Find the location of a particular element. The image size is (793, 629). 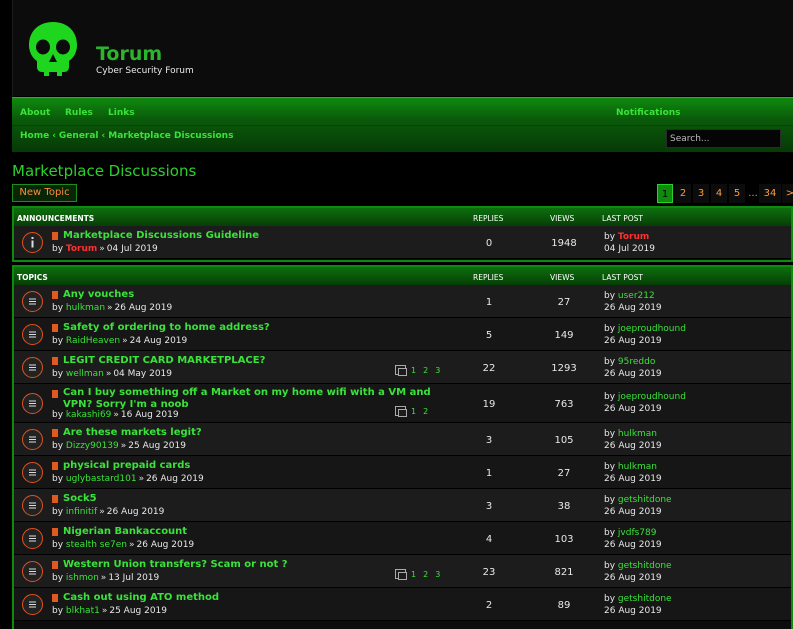

topic-title: Marketplace Discussions Guideline is located at coordinates (161, 235).